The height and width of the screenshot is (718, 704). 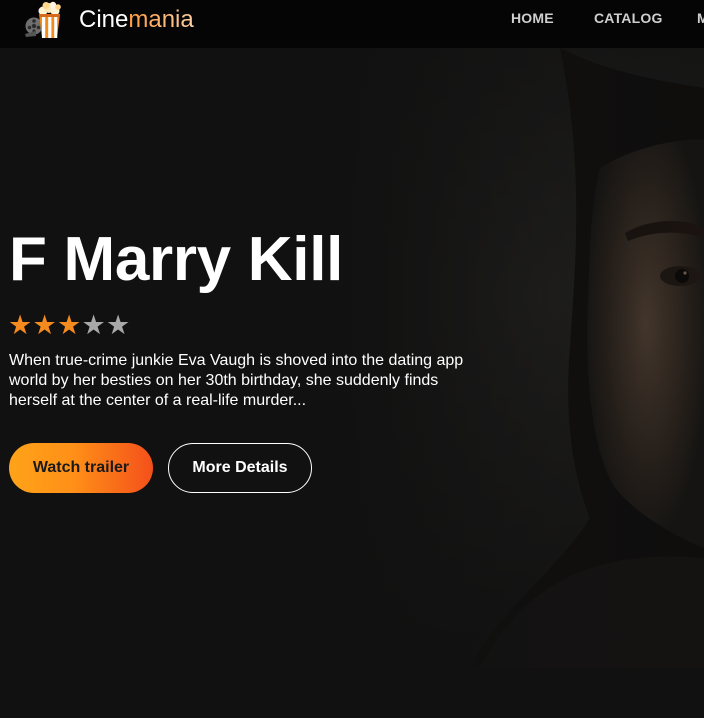 I want to click on site-header: Cinemania HOME CATALOG M, so click(x=352, y=24).